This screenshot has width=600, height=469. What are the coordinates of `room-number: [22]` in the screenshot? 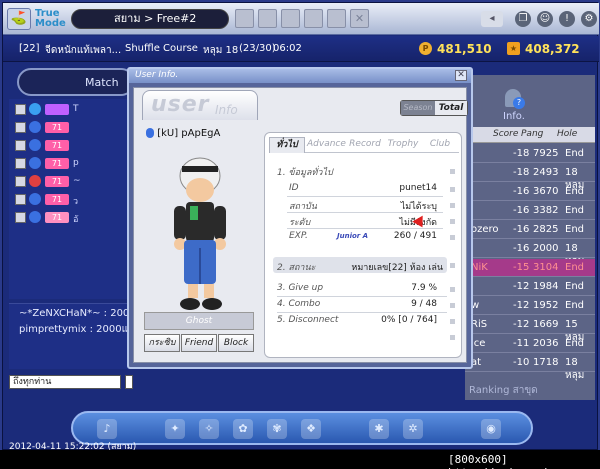 It's located at (29, 48).